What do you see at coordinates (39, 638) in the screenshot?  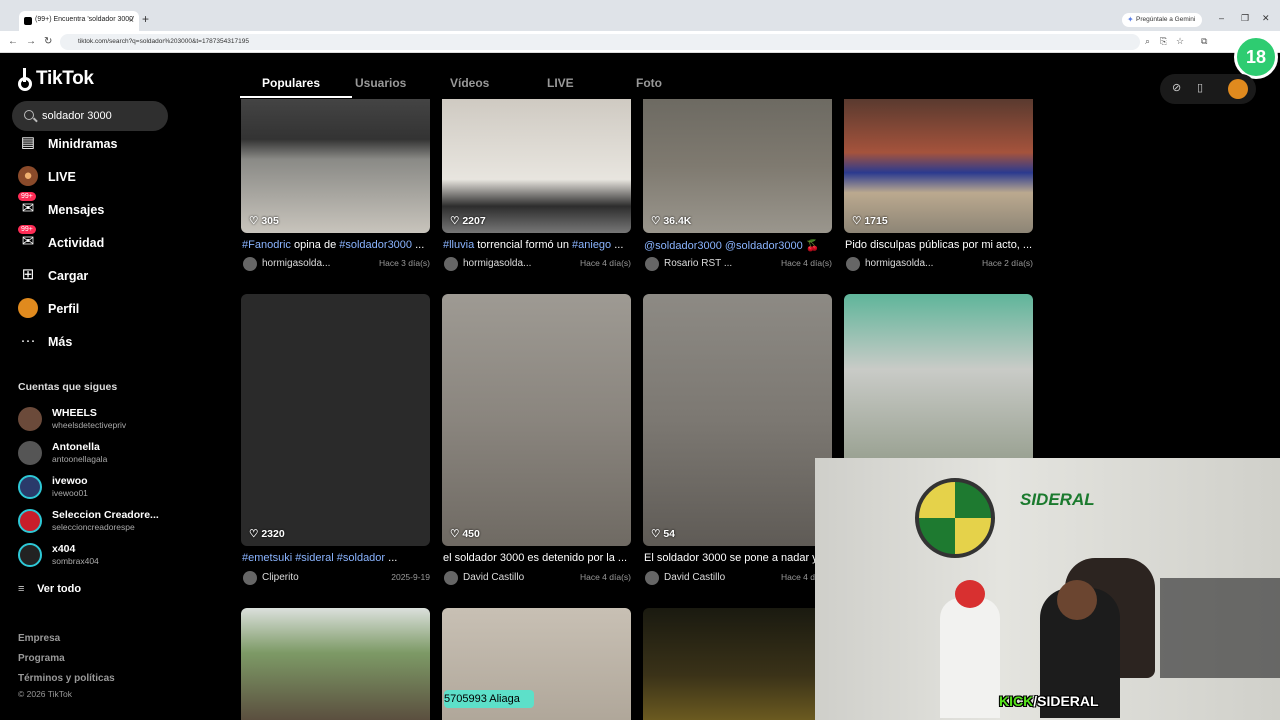 I see `footer-link-empresa: Empresa` at bounding box center [39, 638].